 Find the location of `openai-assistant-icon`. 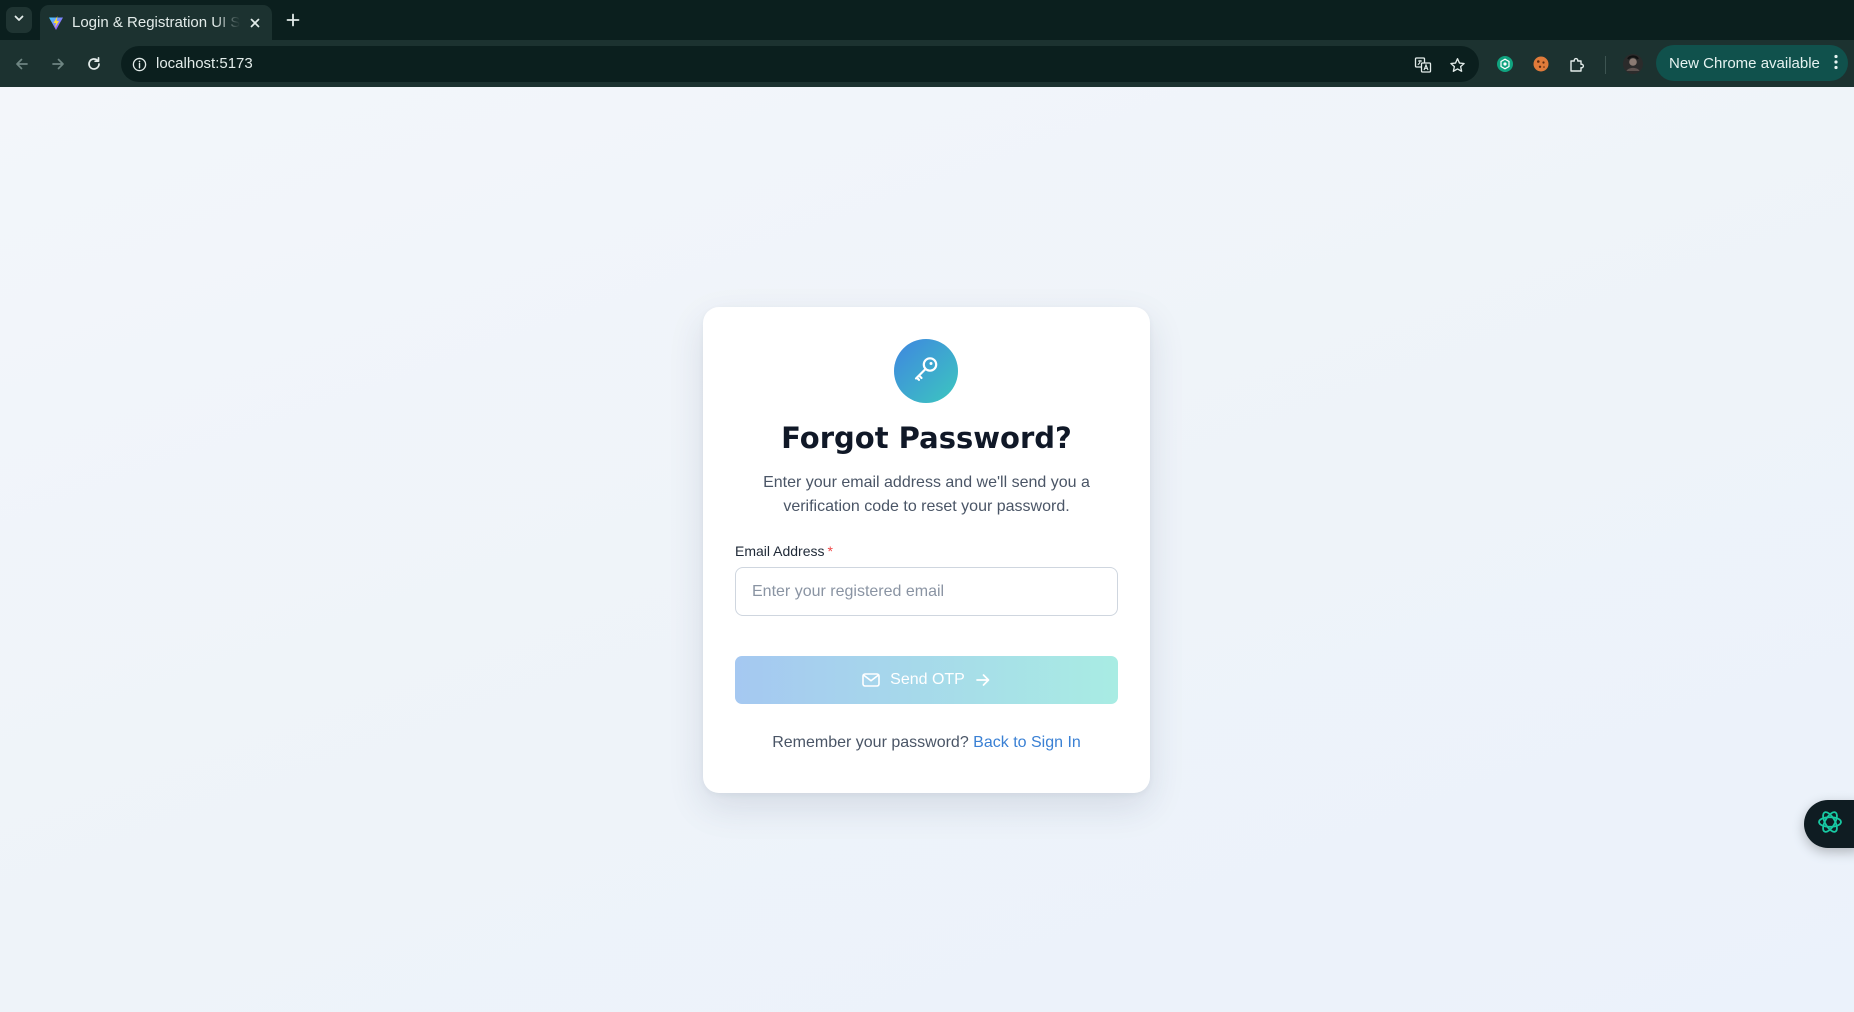

openai-assistant-icon is located at coordinates (1830, 824).